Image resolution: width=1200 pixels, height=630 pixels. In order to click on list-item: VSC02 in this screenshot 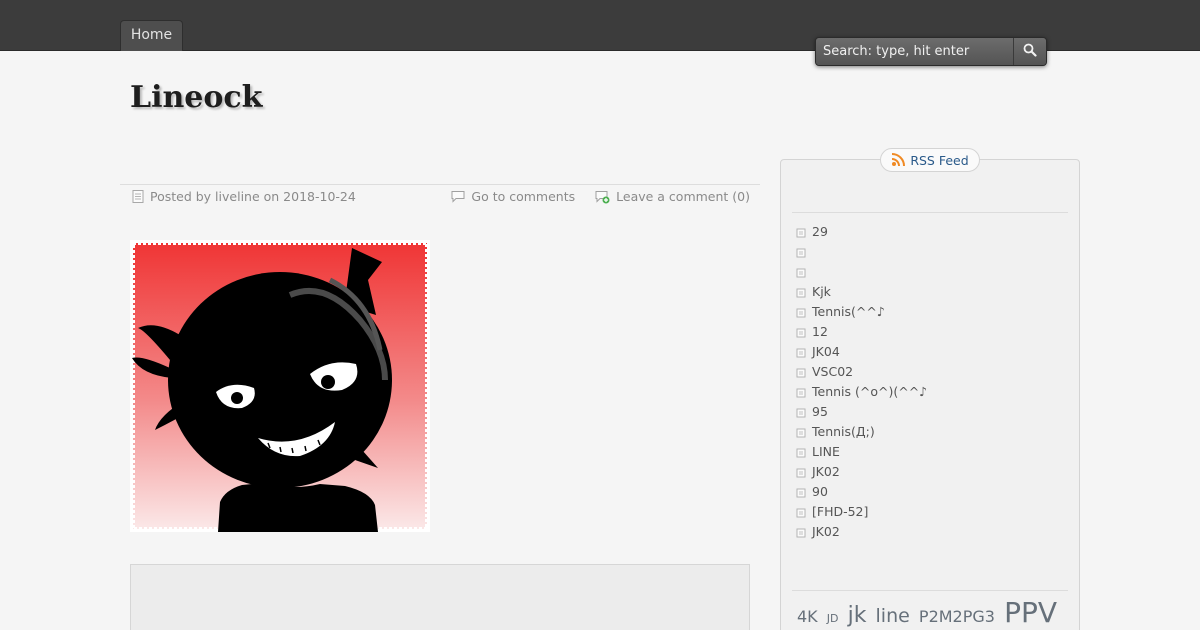, I will do `click(861, 371)`.